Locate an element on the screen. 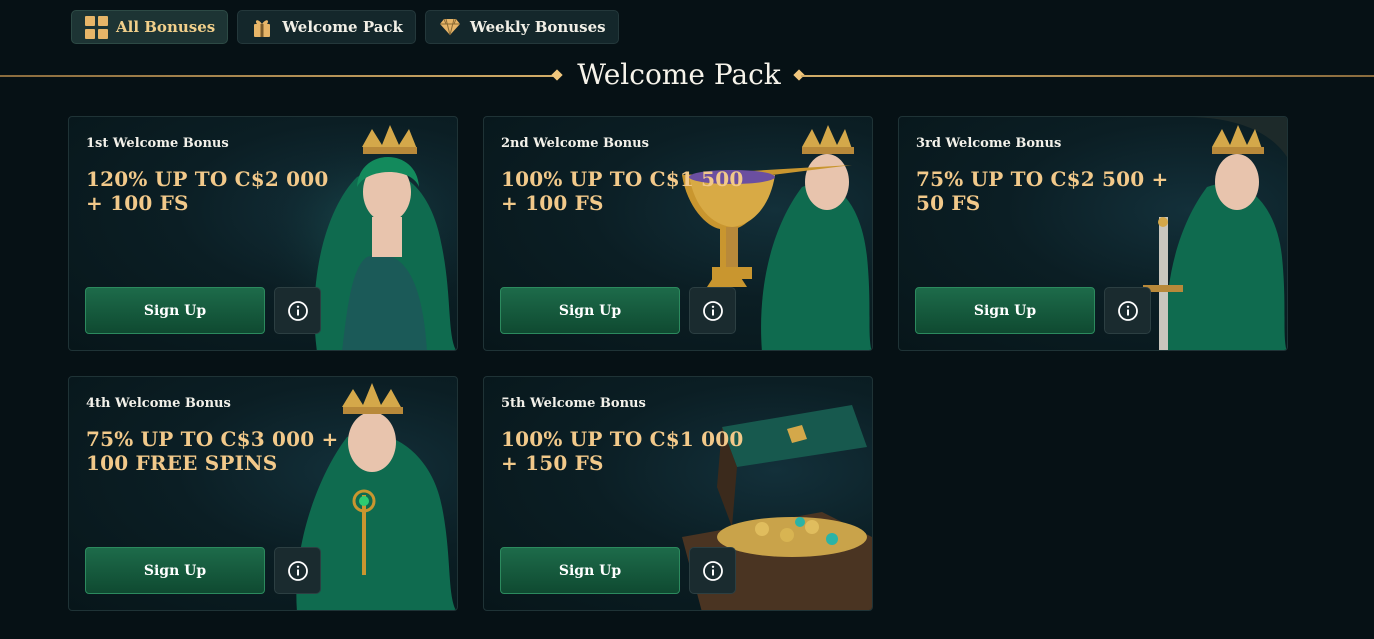 This screenshot has height=639, width=1374. tab-welcome-pack: Welcome Pack is located at coordinates (326, 27).